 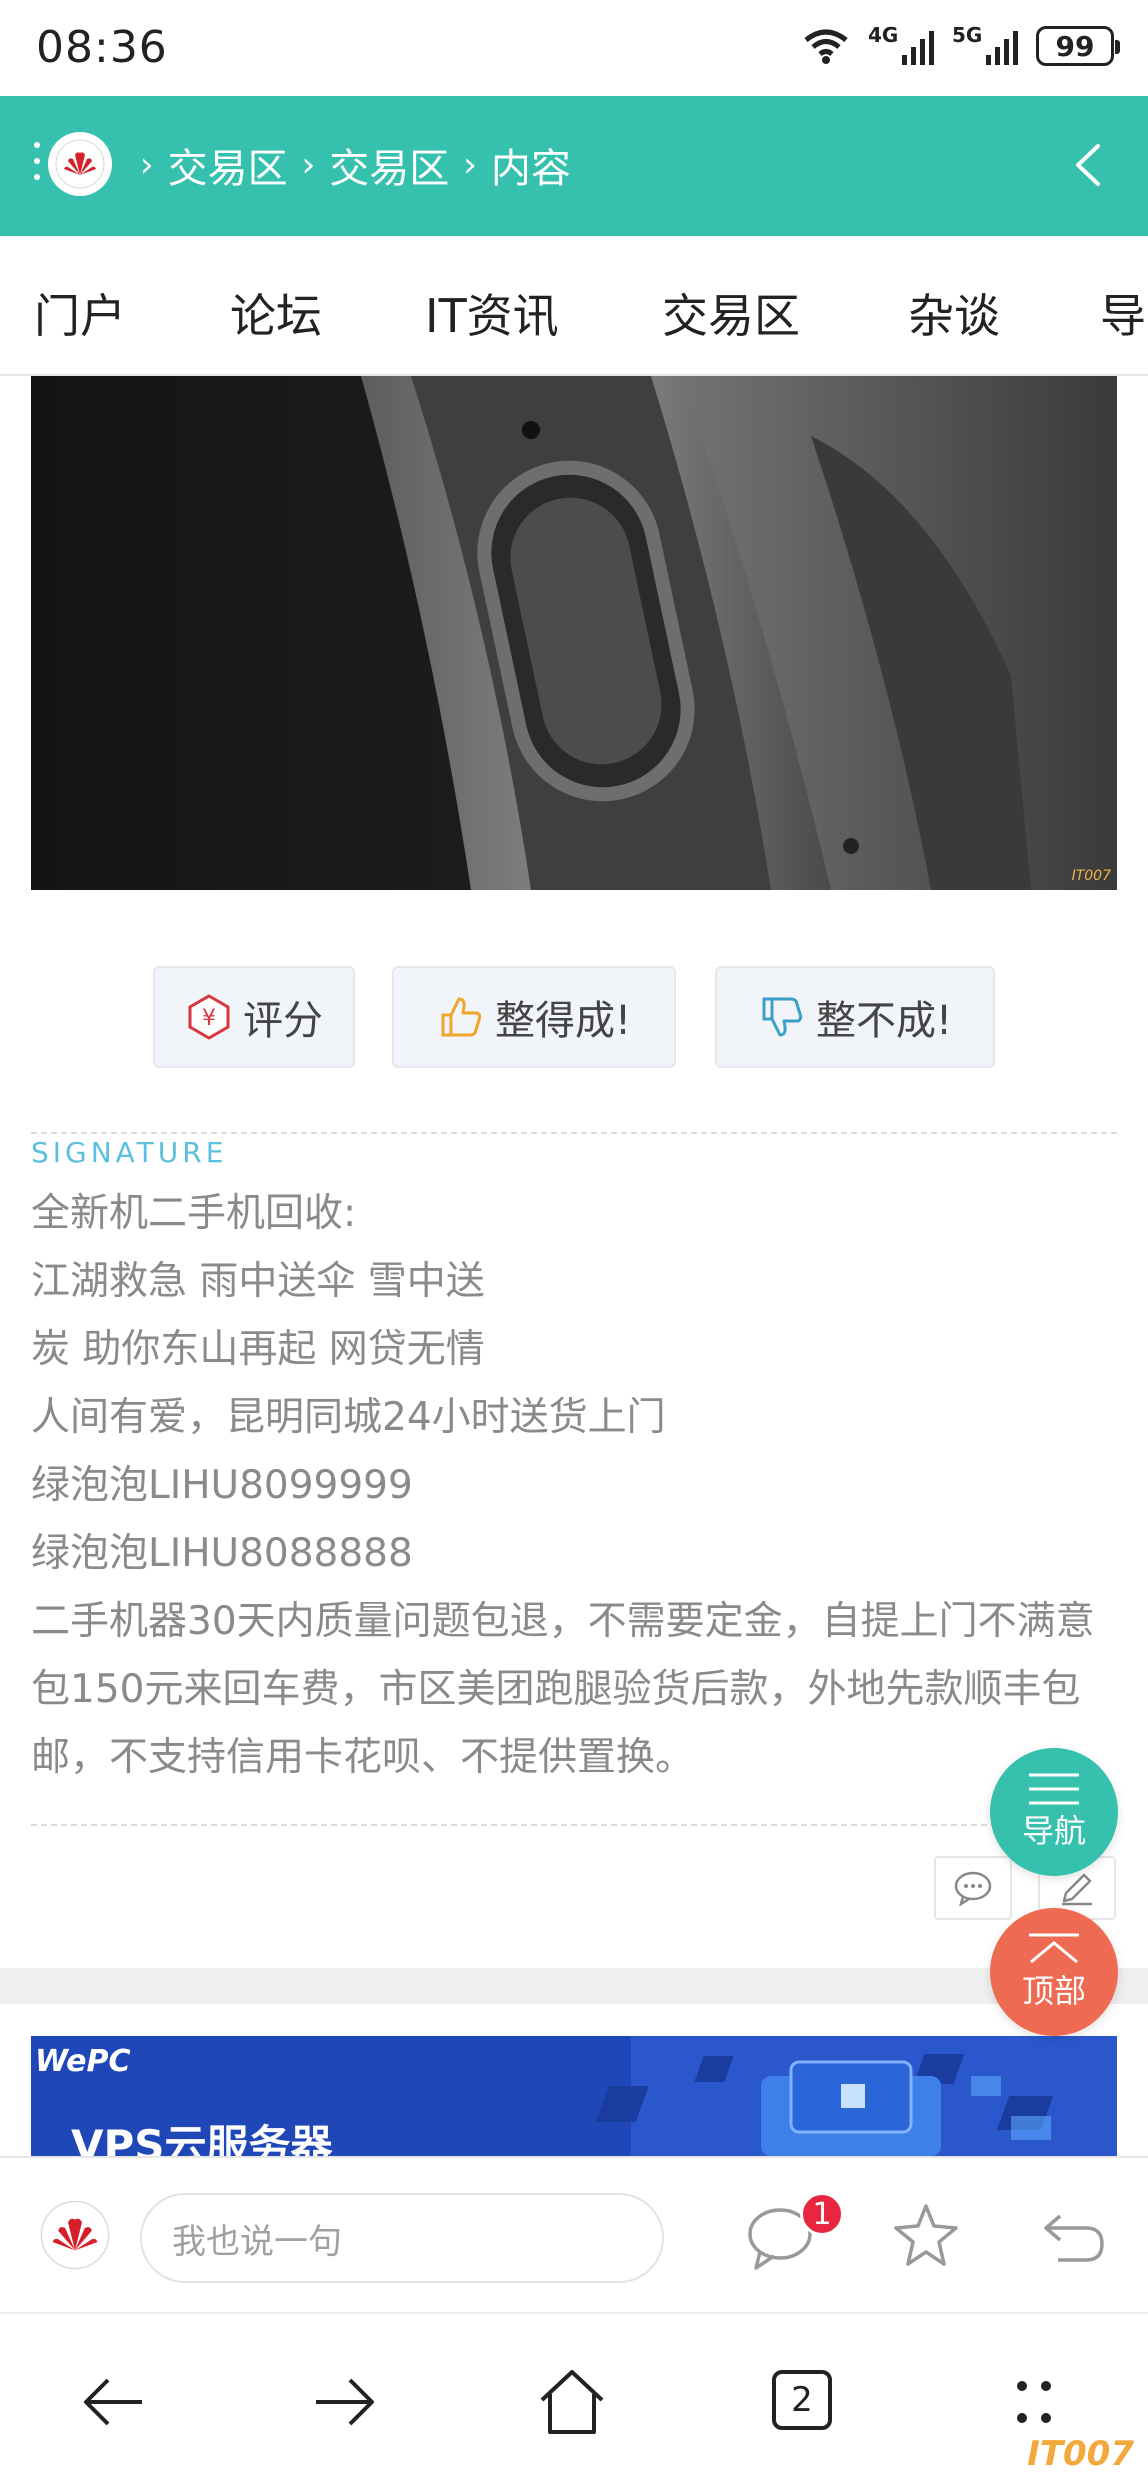 I want to click on tab-trading: 交易区, so click(x=731, y=313).